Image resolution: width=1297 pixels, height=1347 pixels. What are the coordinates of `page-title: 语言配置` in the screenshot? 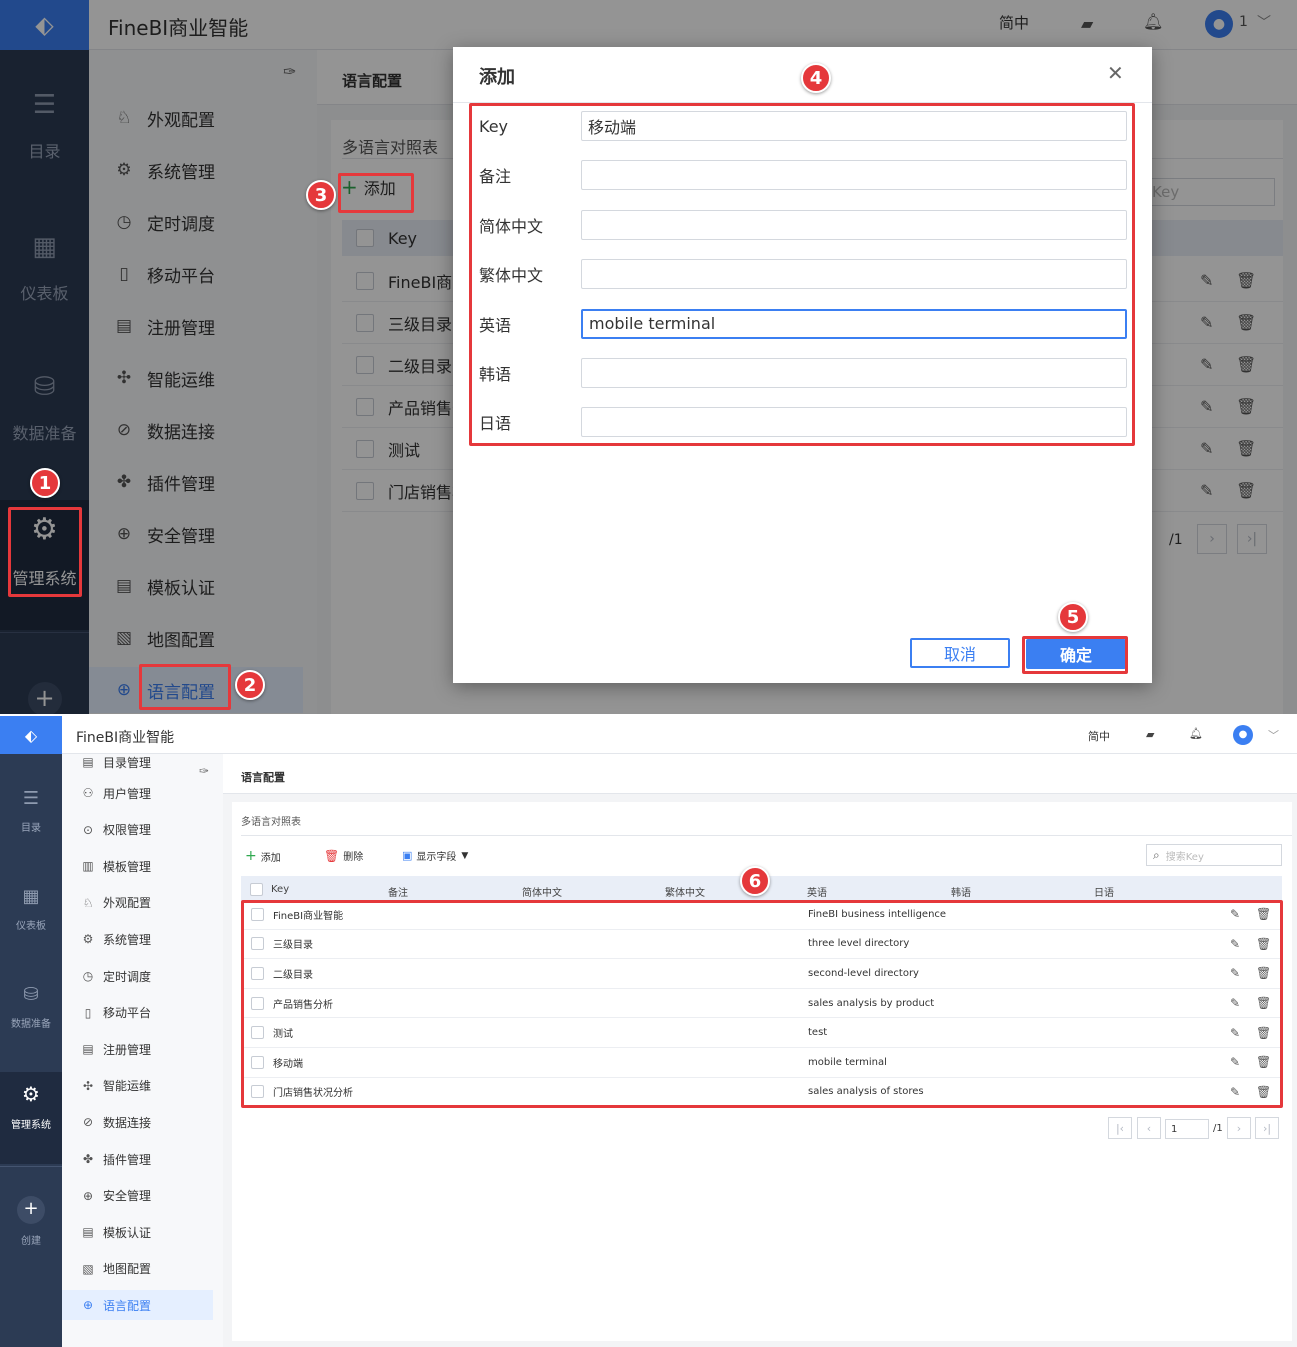 It's located at (263, 777).